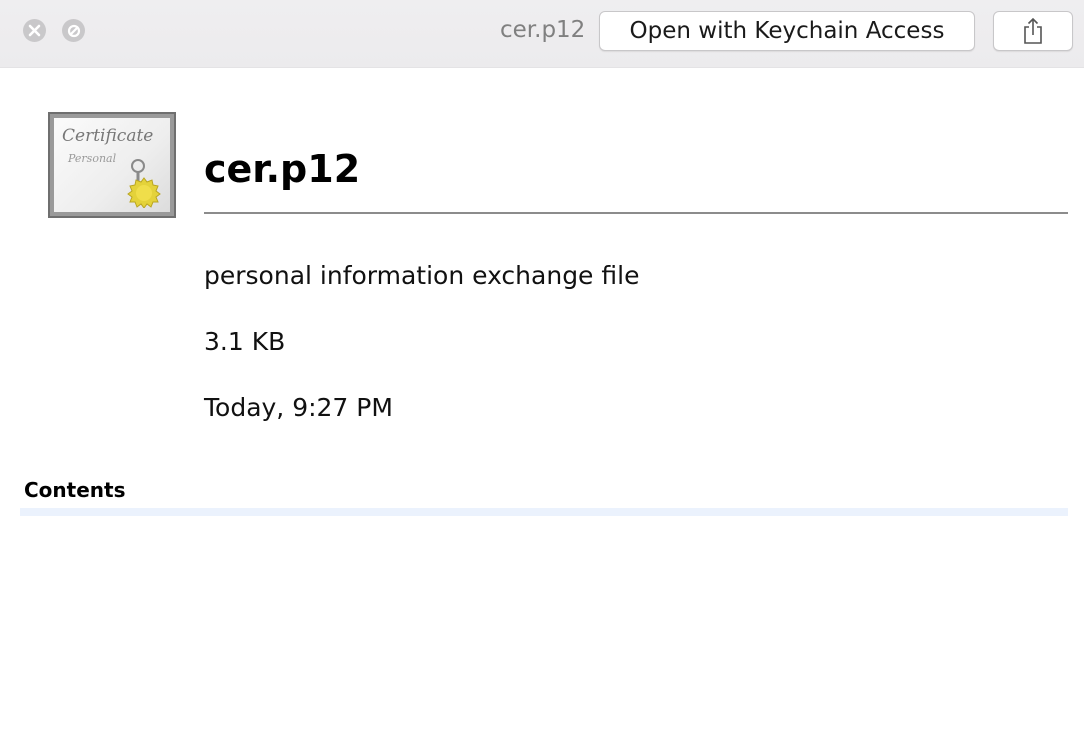  I want to click on file-modified-date: Today, 9:27 PM, so click(298, 407).